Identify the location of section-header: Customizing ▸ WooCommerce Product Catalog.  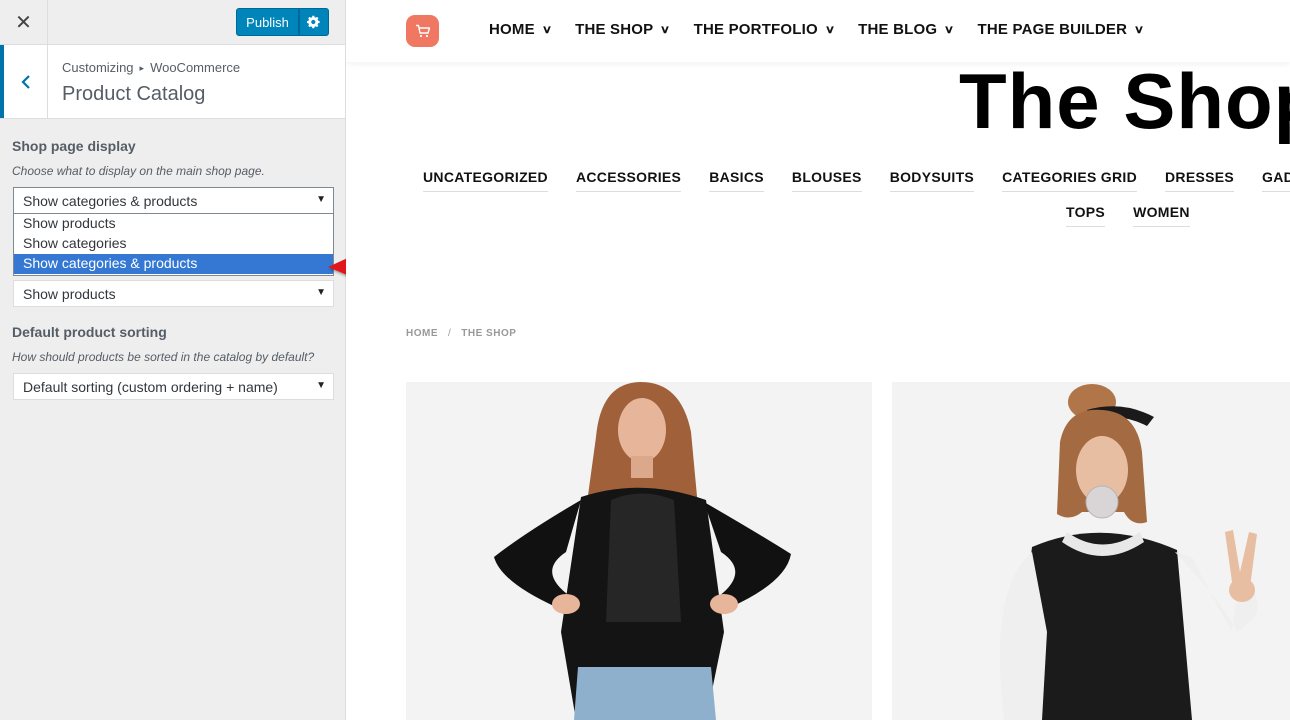
(172, 82).